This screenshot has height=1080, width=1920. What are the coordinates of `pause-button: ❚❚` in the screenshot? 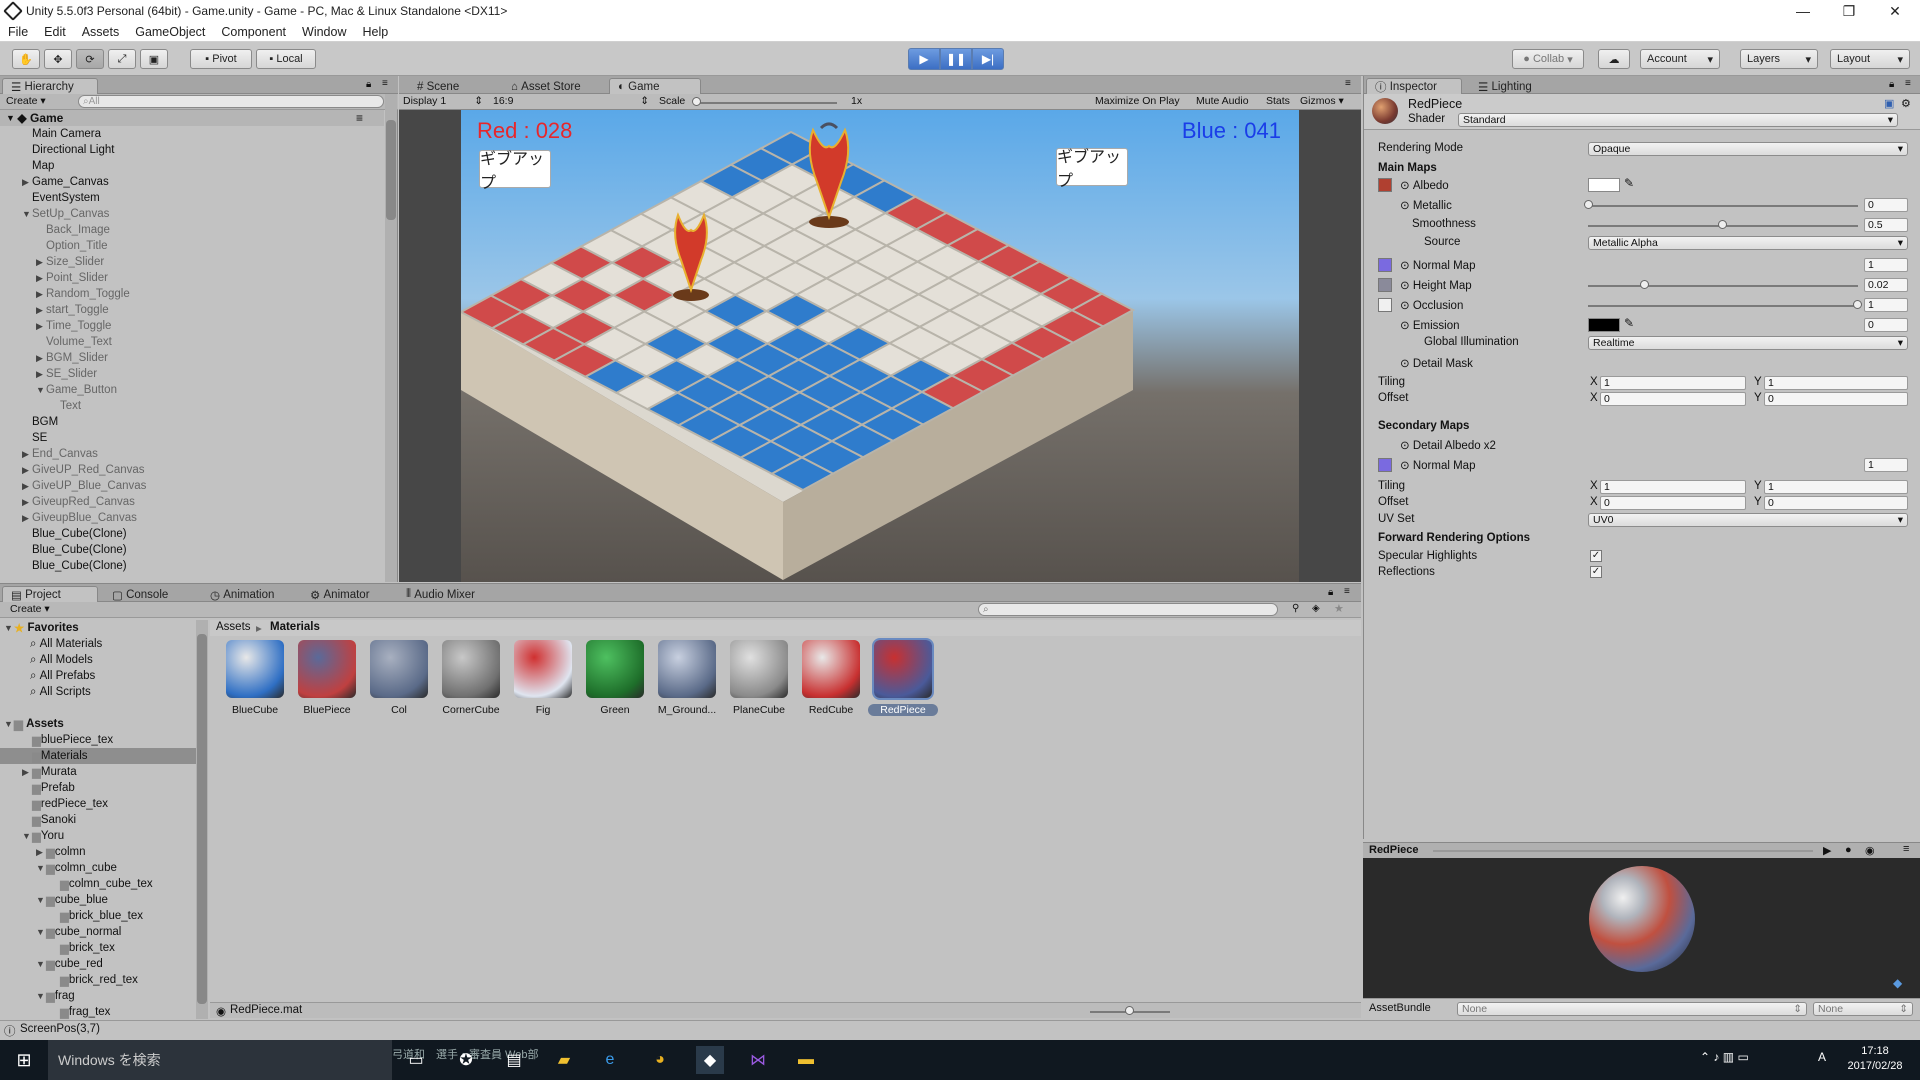 It's located at (956, 59).